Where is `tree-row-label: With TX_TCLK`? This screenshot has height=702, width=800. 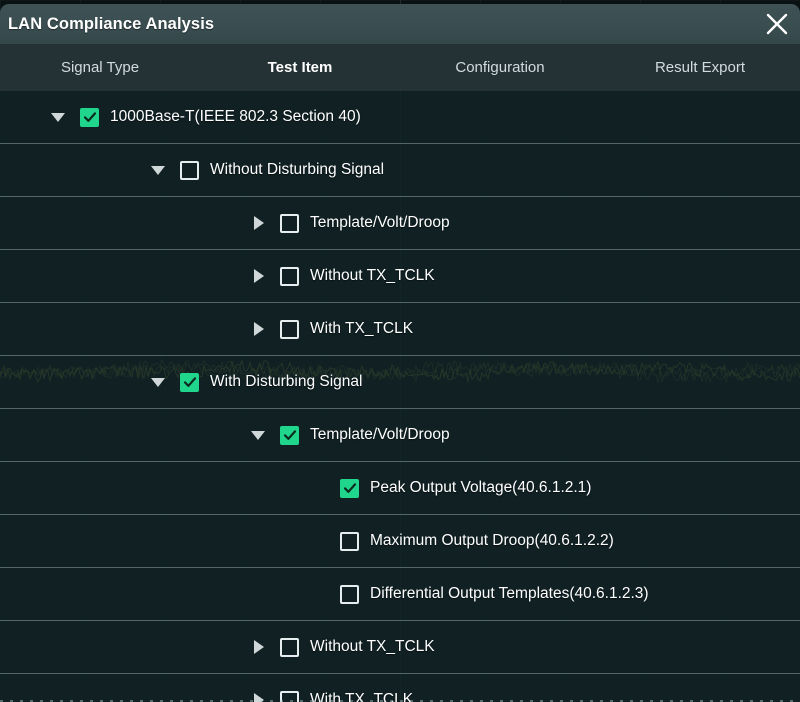 tree-row-label: With TX_TCLK is located at coordinates (362, 328).